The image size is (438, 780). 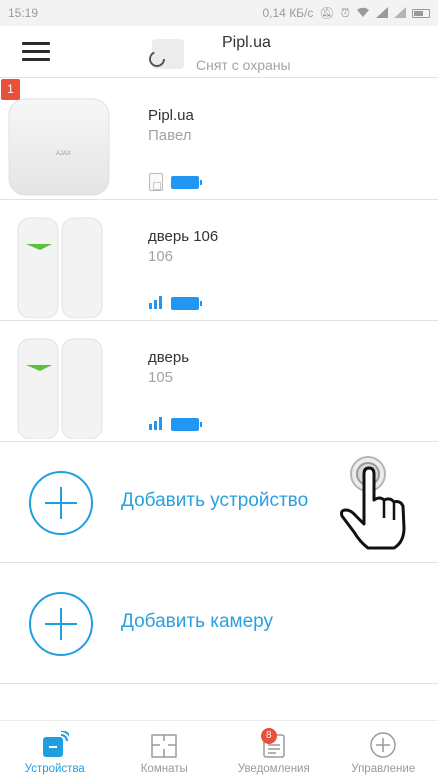 What do you see at coordinates (373, 503) in the screenshot?
I see `tap-hand-cursor-icon` at bounding box center [373, 503].